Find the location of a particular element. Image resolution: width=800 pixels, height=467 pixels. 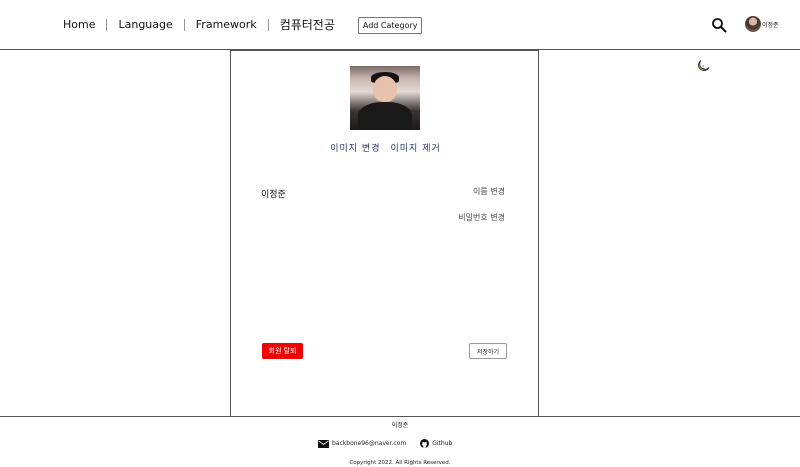

profile-name: 이정준 is located at coordinates (273, 195).